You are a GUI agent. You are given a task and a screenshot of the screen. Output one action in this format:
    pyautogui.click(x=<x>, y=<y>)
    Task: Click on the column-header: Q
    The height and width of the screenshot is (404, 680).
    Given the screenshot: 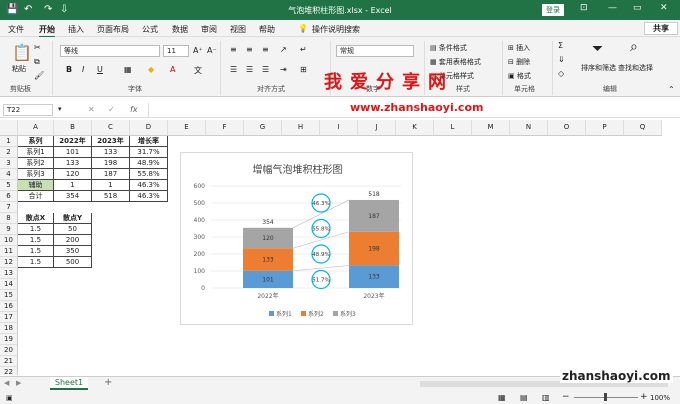 What is the action you would take?
    pyautogui.click(x=643, y=128)
    